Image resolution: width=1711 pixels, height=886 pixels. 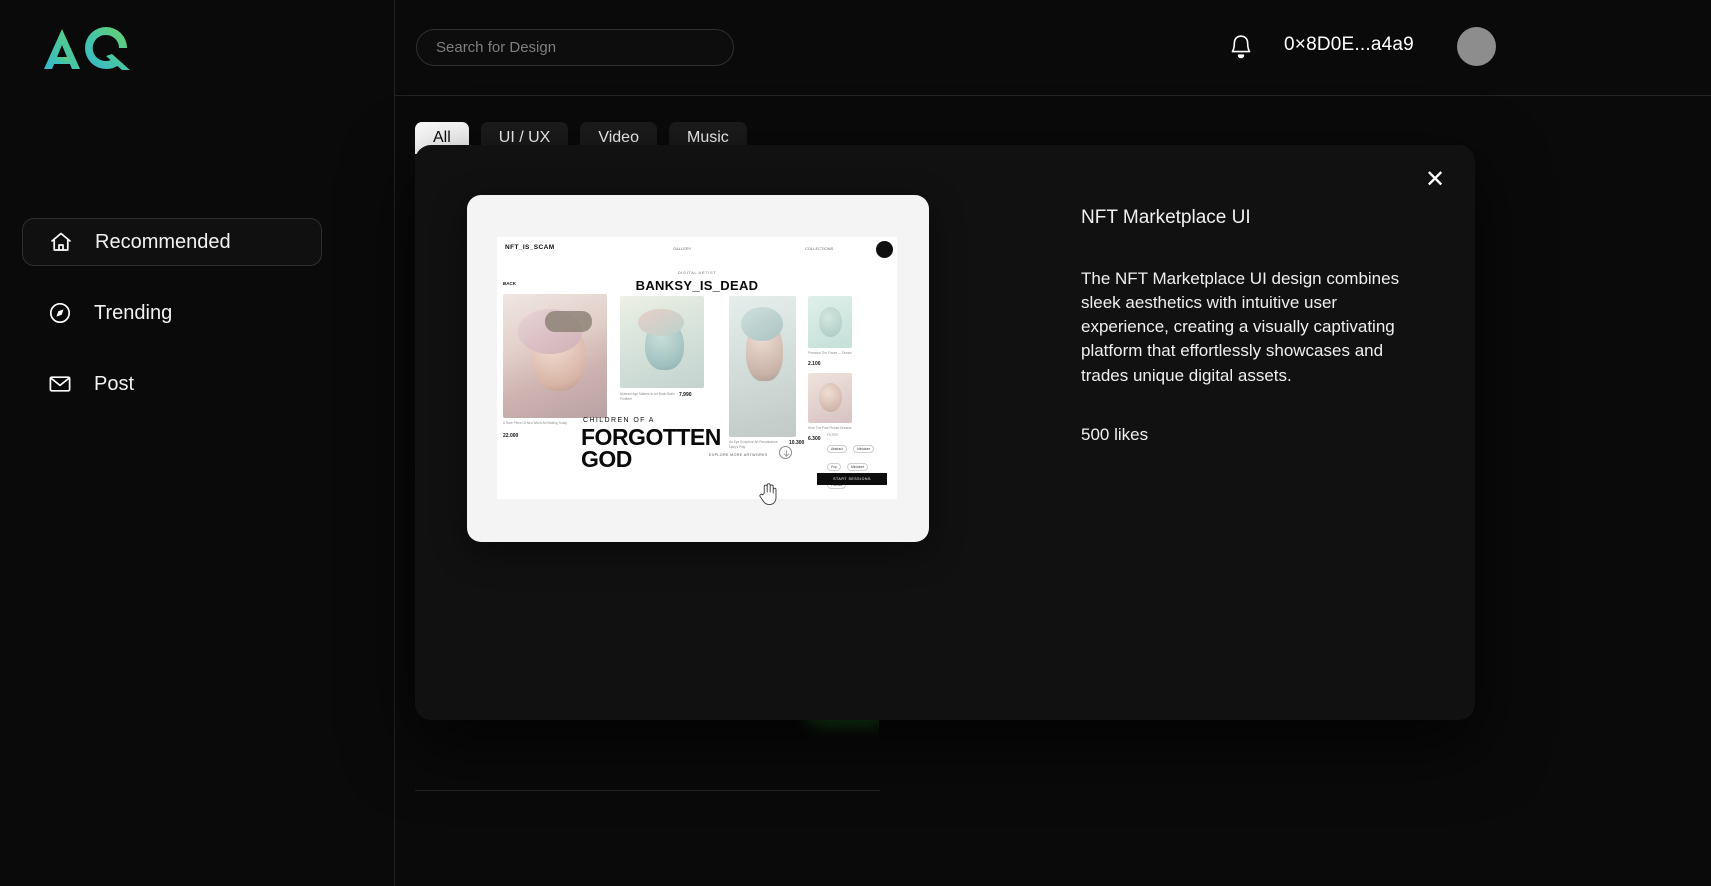 What do you see at coordinates (575, 47) in the screenshot?
I see `search-input` at bounding box center [575, 47].